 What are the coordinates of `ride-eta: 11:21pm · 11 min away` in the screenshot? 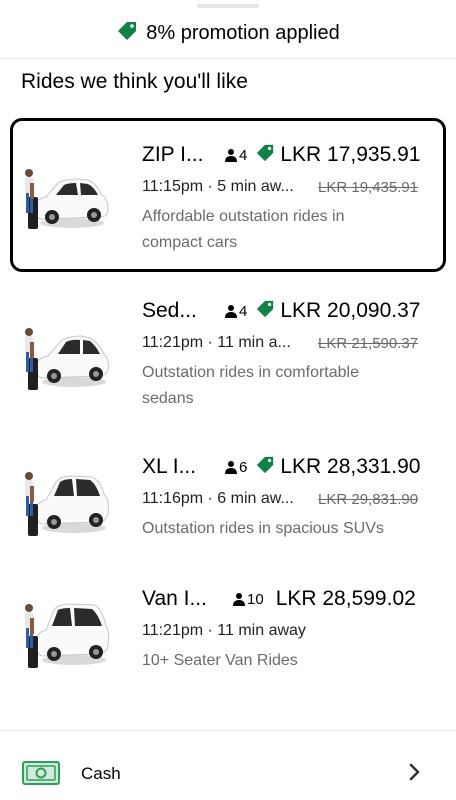 It's located at (224, 630).